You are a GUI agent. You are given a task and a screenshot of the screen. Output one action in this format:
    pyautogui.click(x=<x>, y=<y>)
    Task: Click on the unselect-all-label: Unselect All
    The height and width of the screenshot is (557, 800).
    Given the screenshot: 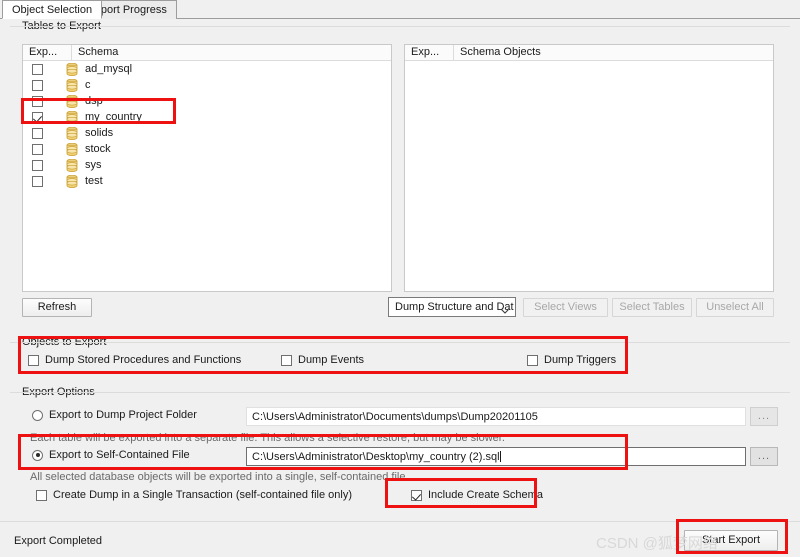 What is the action you would take?
    pyautogui.click(x=735, y=307)
    